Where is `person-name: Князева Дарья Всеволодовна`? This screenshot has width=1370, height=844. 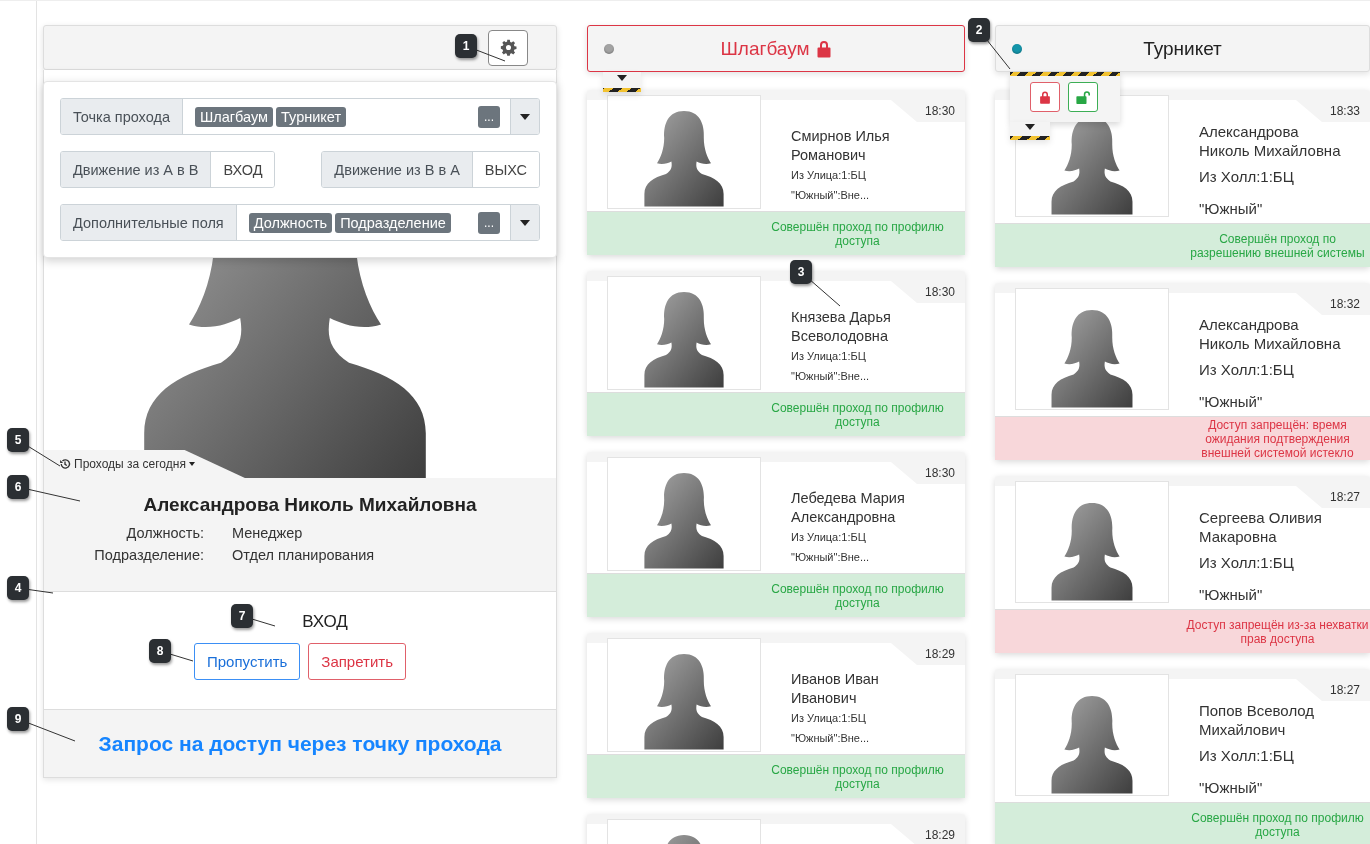
person-name: Князева Дарья Всеволодовна is located at coordinates (841, 327).